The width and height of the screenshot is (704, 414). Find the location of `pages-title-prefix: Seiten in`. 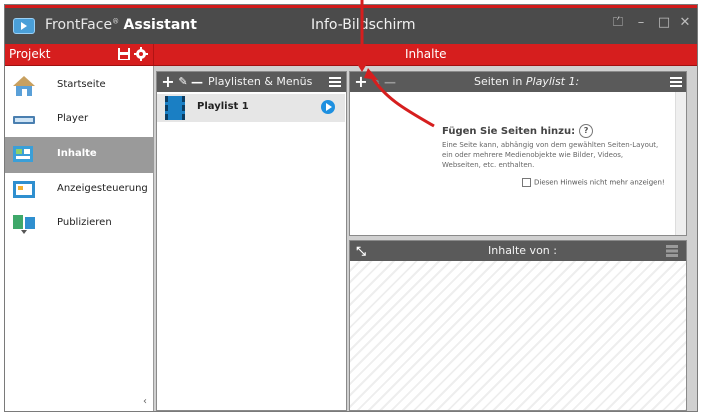

pages-title-prefix: Seiten in is located at coordinates (498, 81).